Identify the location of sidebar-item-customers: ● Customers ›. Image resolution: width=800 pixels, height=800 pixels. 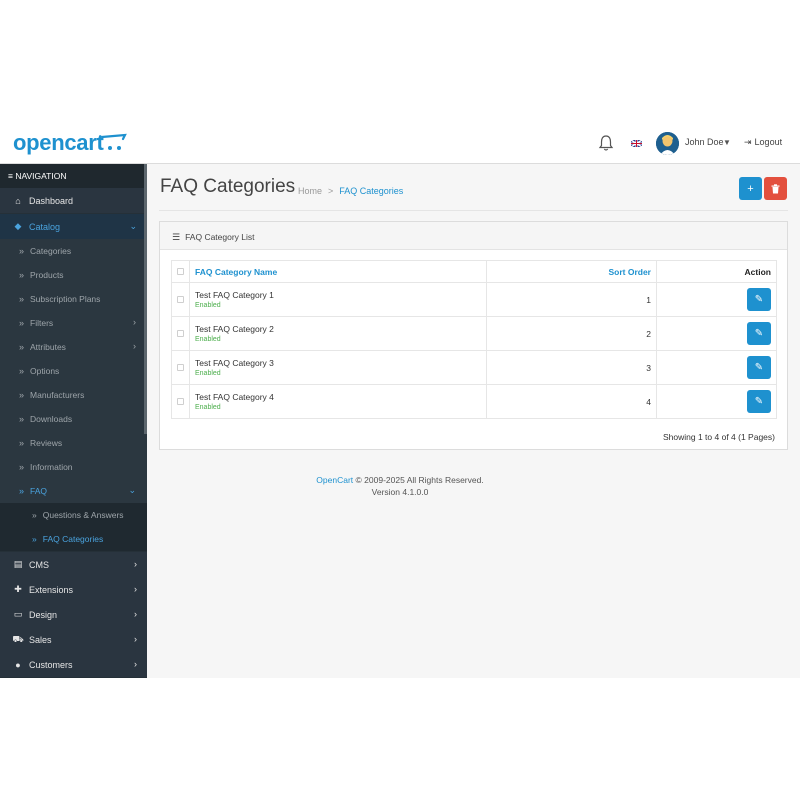
(73, 664).